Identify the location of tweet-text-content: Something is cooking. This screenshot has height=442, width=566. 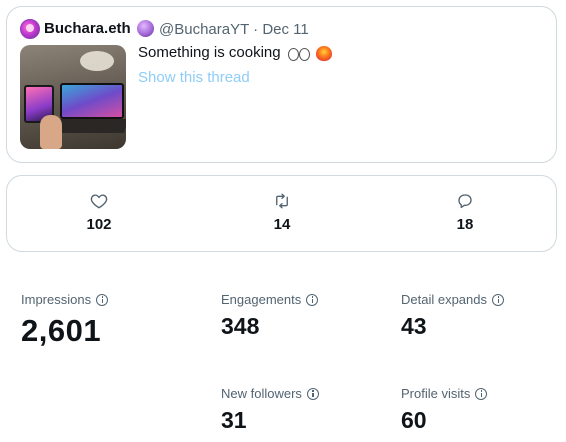
(209, 52).